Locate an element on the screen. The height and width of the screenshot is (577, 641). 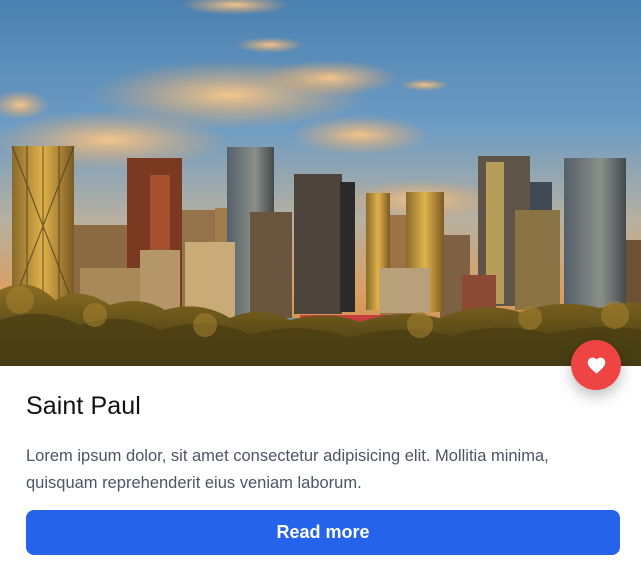
read-more-button: Read more is located at coordinates (323, 532).